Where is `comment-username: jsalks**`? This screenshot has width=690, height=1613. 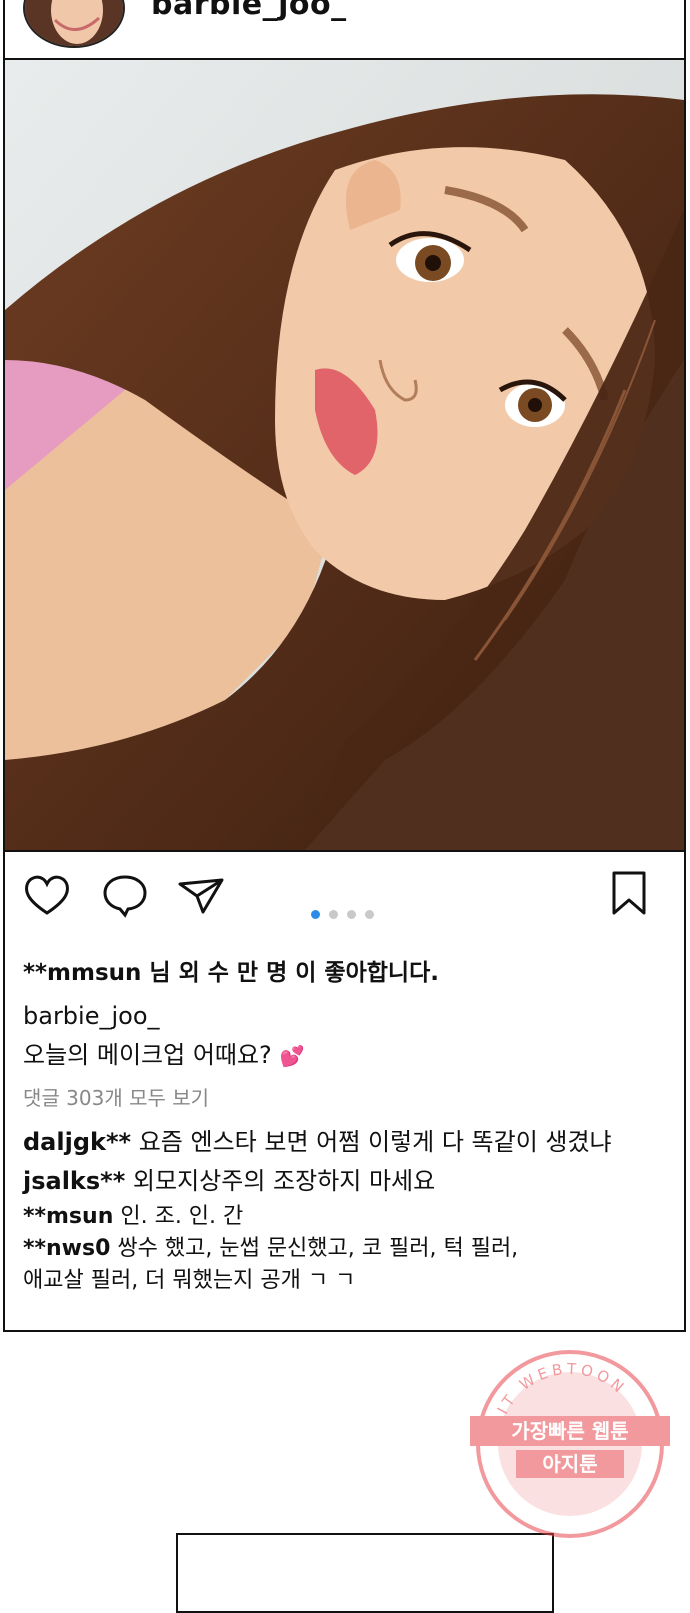 comment-username: jsalks** is located at coordinates (74, 1181).